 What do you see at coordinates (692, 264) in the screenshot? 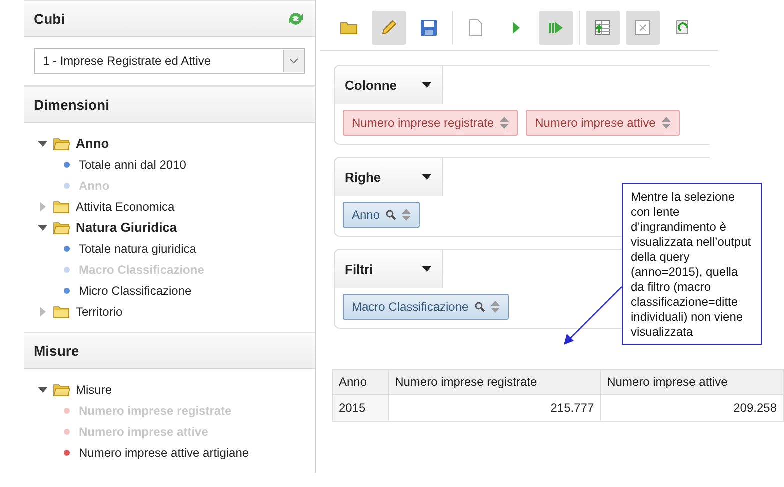
I see `callout-note: Mentre la selezione con lente d’ingrandimento è visualizzata nell’output della query (anno=2015), quella da filtro (macro classificazione=ditte individuali) non viene visualizzata` at bounding box center [692, 264].